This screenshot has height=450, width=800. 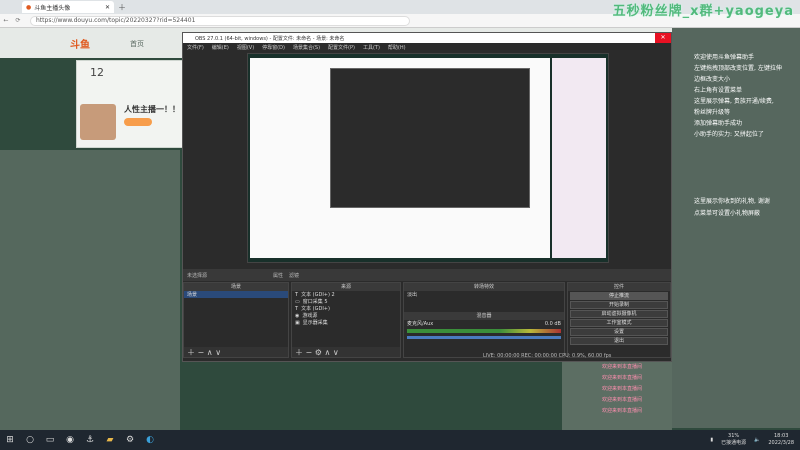 What do you see at coordinates (236, 320) in the screenshot?
I see `scenes-dock: 场景 场景 ＋ − ∧ ∨` at bounding box center [236, 320].